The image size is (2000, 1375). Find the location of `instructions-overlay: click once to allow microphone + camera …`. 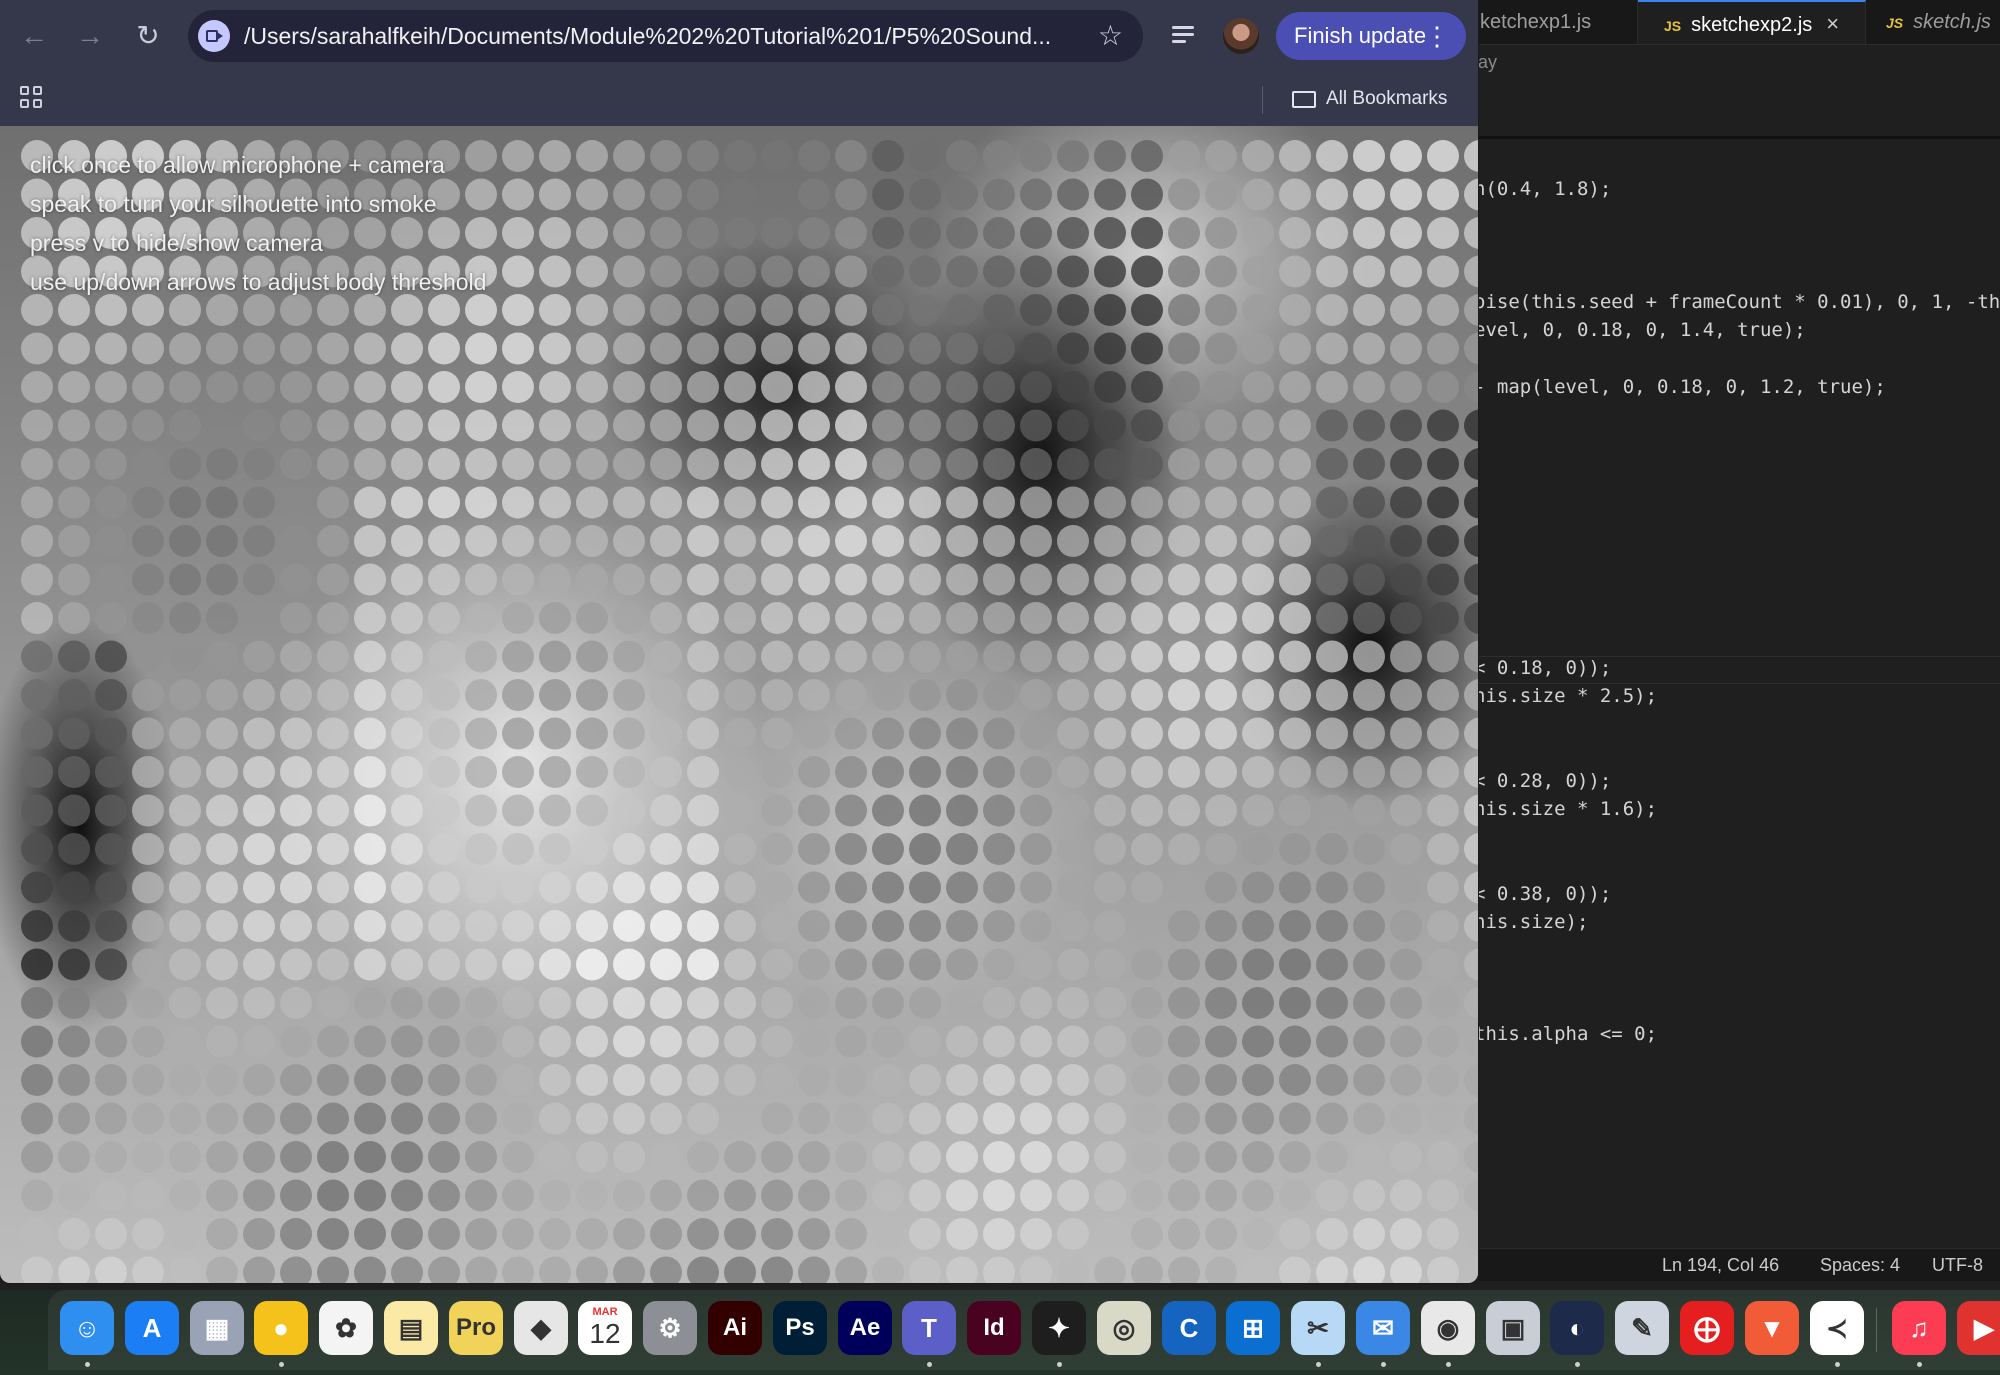

instructions-overlay: click once to allow microphone + camera … is located at coordinates (258, 224).